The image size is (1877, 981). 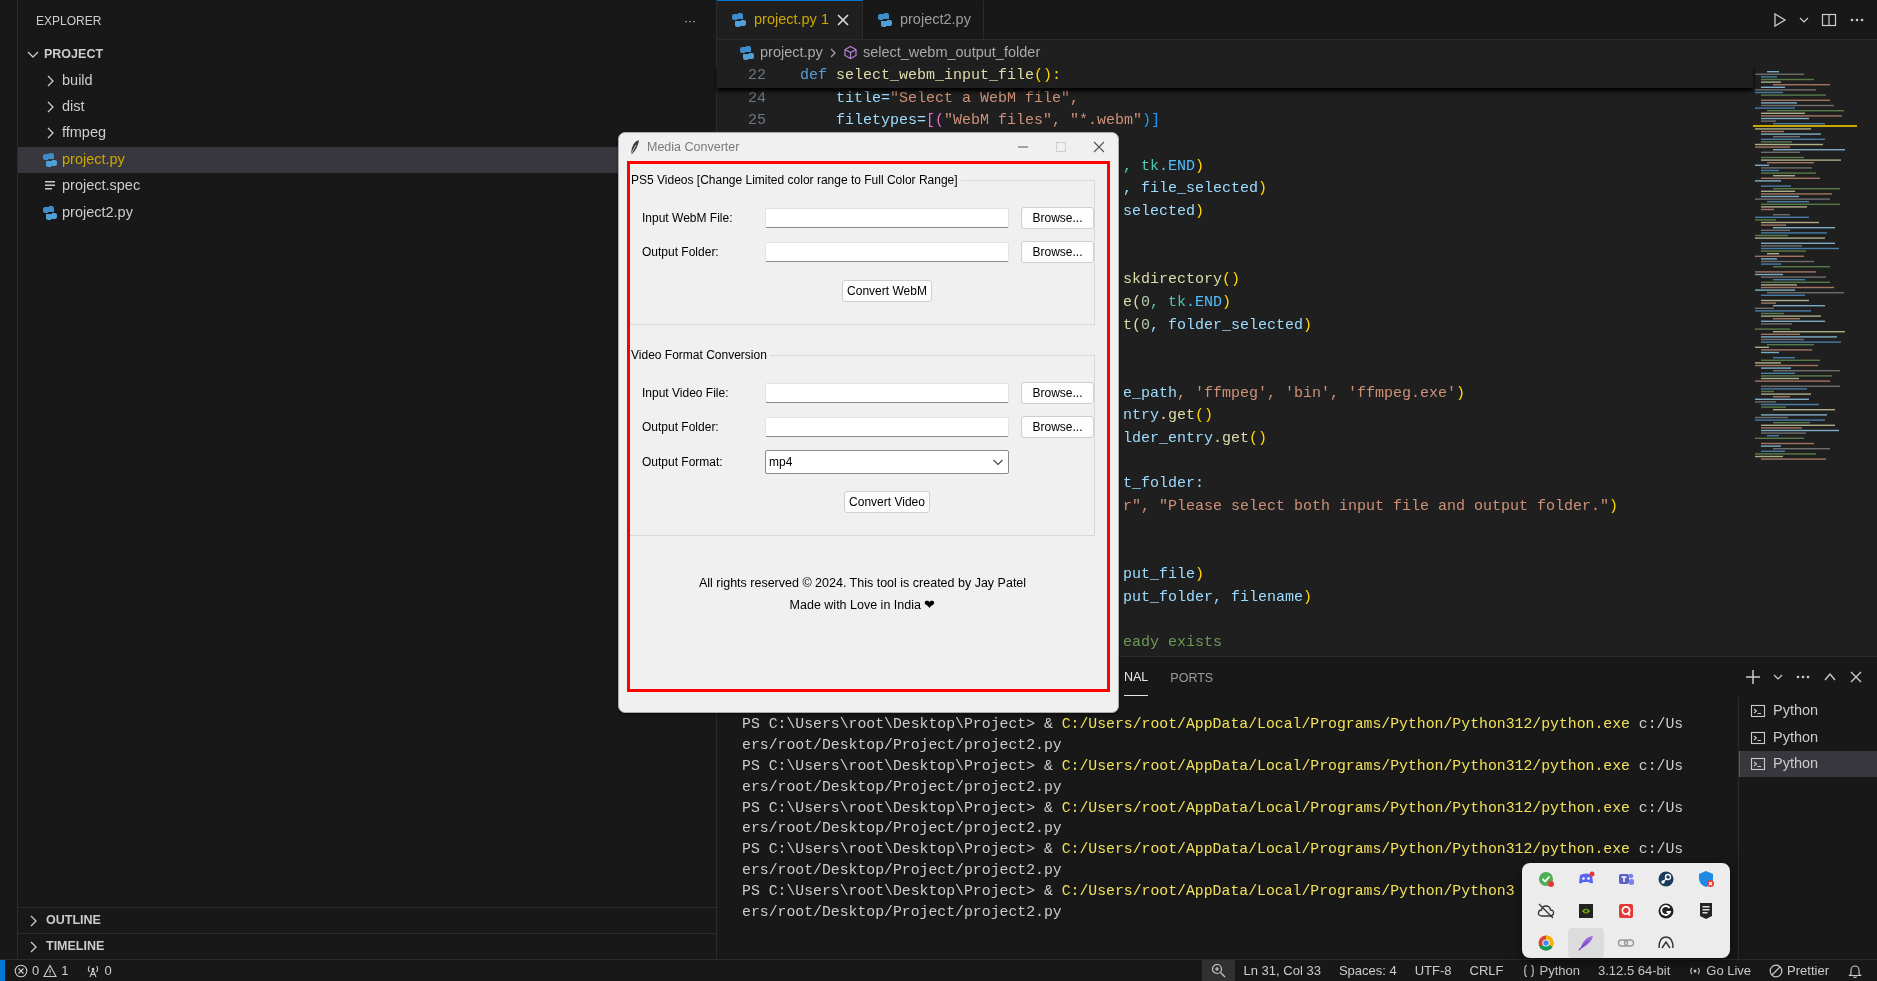 What do you see at coordinates (1164, 212) in the screenshot?
I see `code-line: selected)` at bounding box center [1164, 212].